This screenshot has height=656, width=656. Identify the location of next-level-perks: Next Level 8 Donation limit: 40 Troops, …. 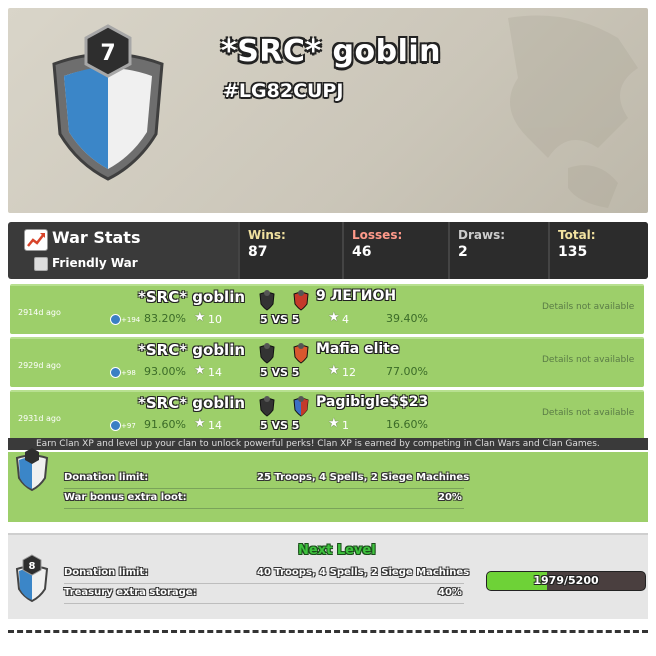
(328, 576).